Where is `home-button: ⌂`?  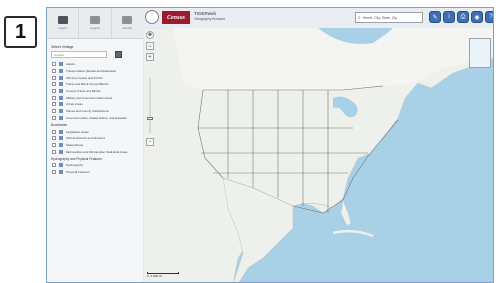
home-button: ⌂ is located at coordinates (150, 46).